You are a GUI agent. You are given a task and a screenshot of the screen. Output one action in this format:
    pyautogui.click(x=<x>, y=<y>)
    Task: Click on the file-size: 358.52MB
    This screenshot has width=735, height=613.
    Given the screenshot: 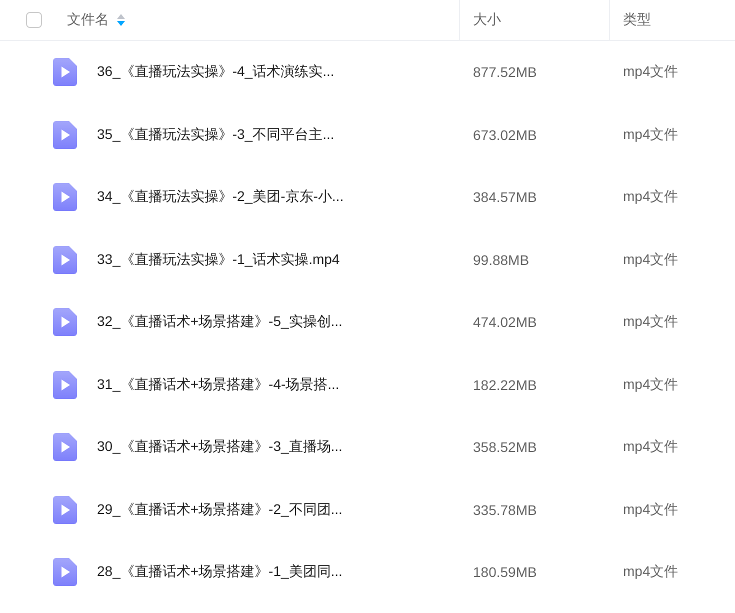 What is the action you would take?
    pyautogui.click(x=505, y=447)
    